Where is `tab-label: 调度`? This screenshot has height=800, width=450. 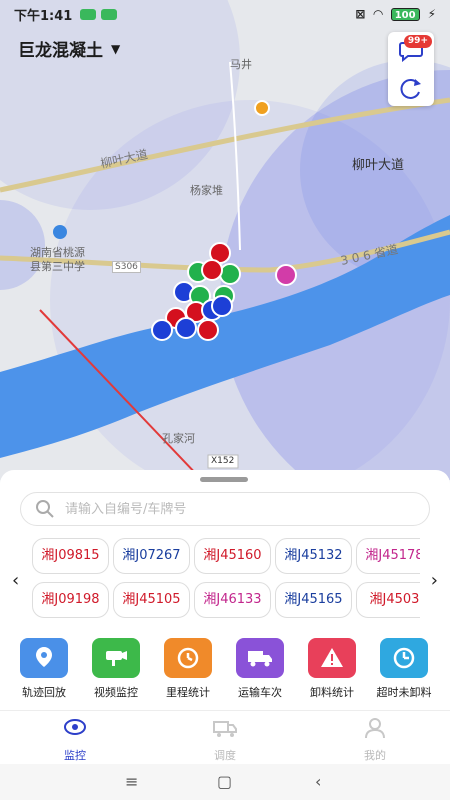
tab-label: 调度 is located at coordinates (225, 755).